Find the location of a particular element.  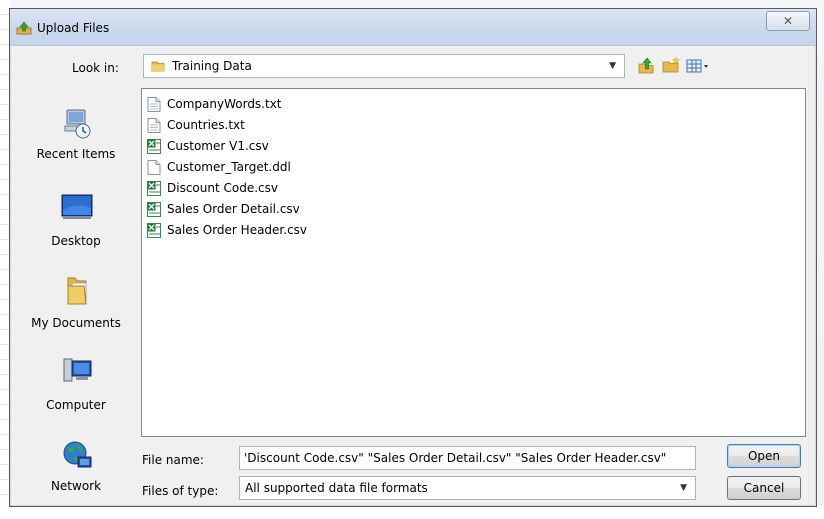

file-name: Discount Code.csv is located at coordinates (222, 188).